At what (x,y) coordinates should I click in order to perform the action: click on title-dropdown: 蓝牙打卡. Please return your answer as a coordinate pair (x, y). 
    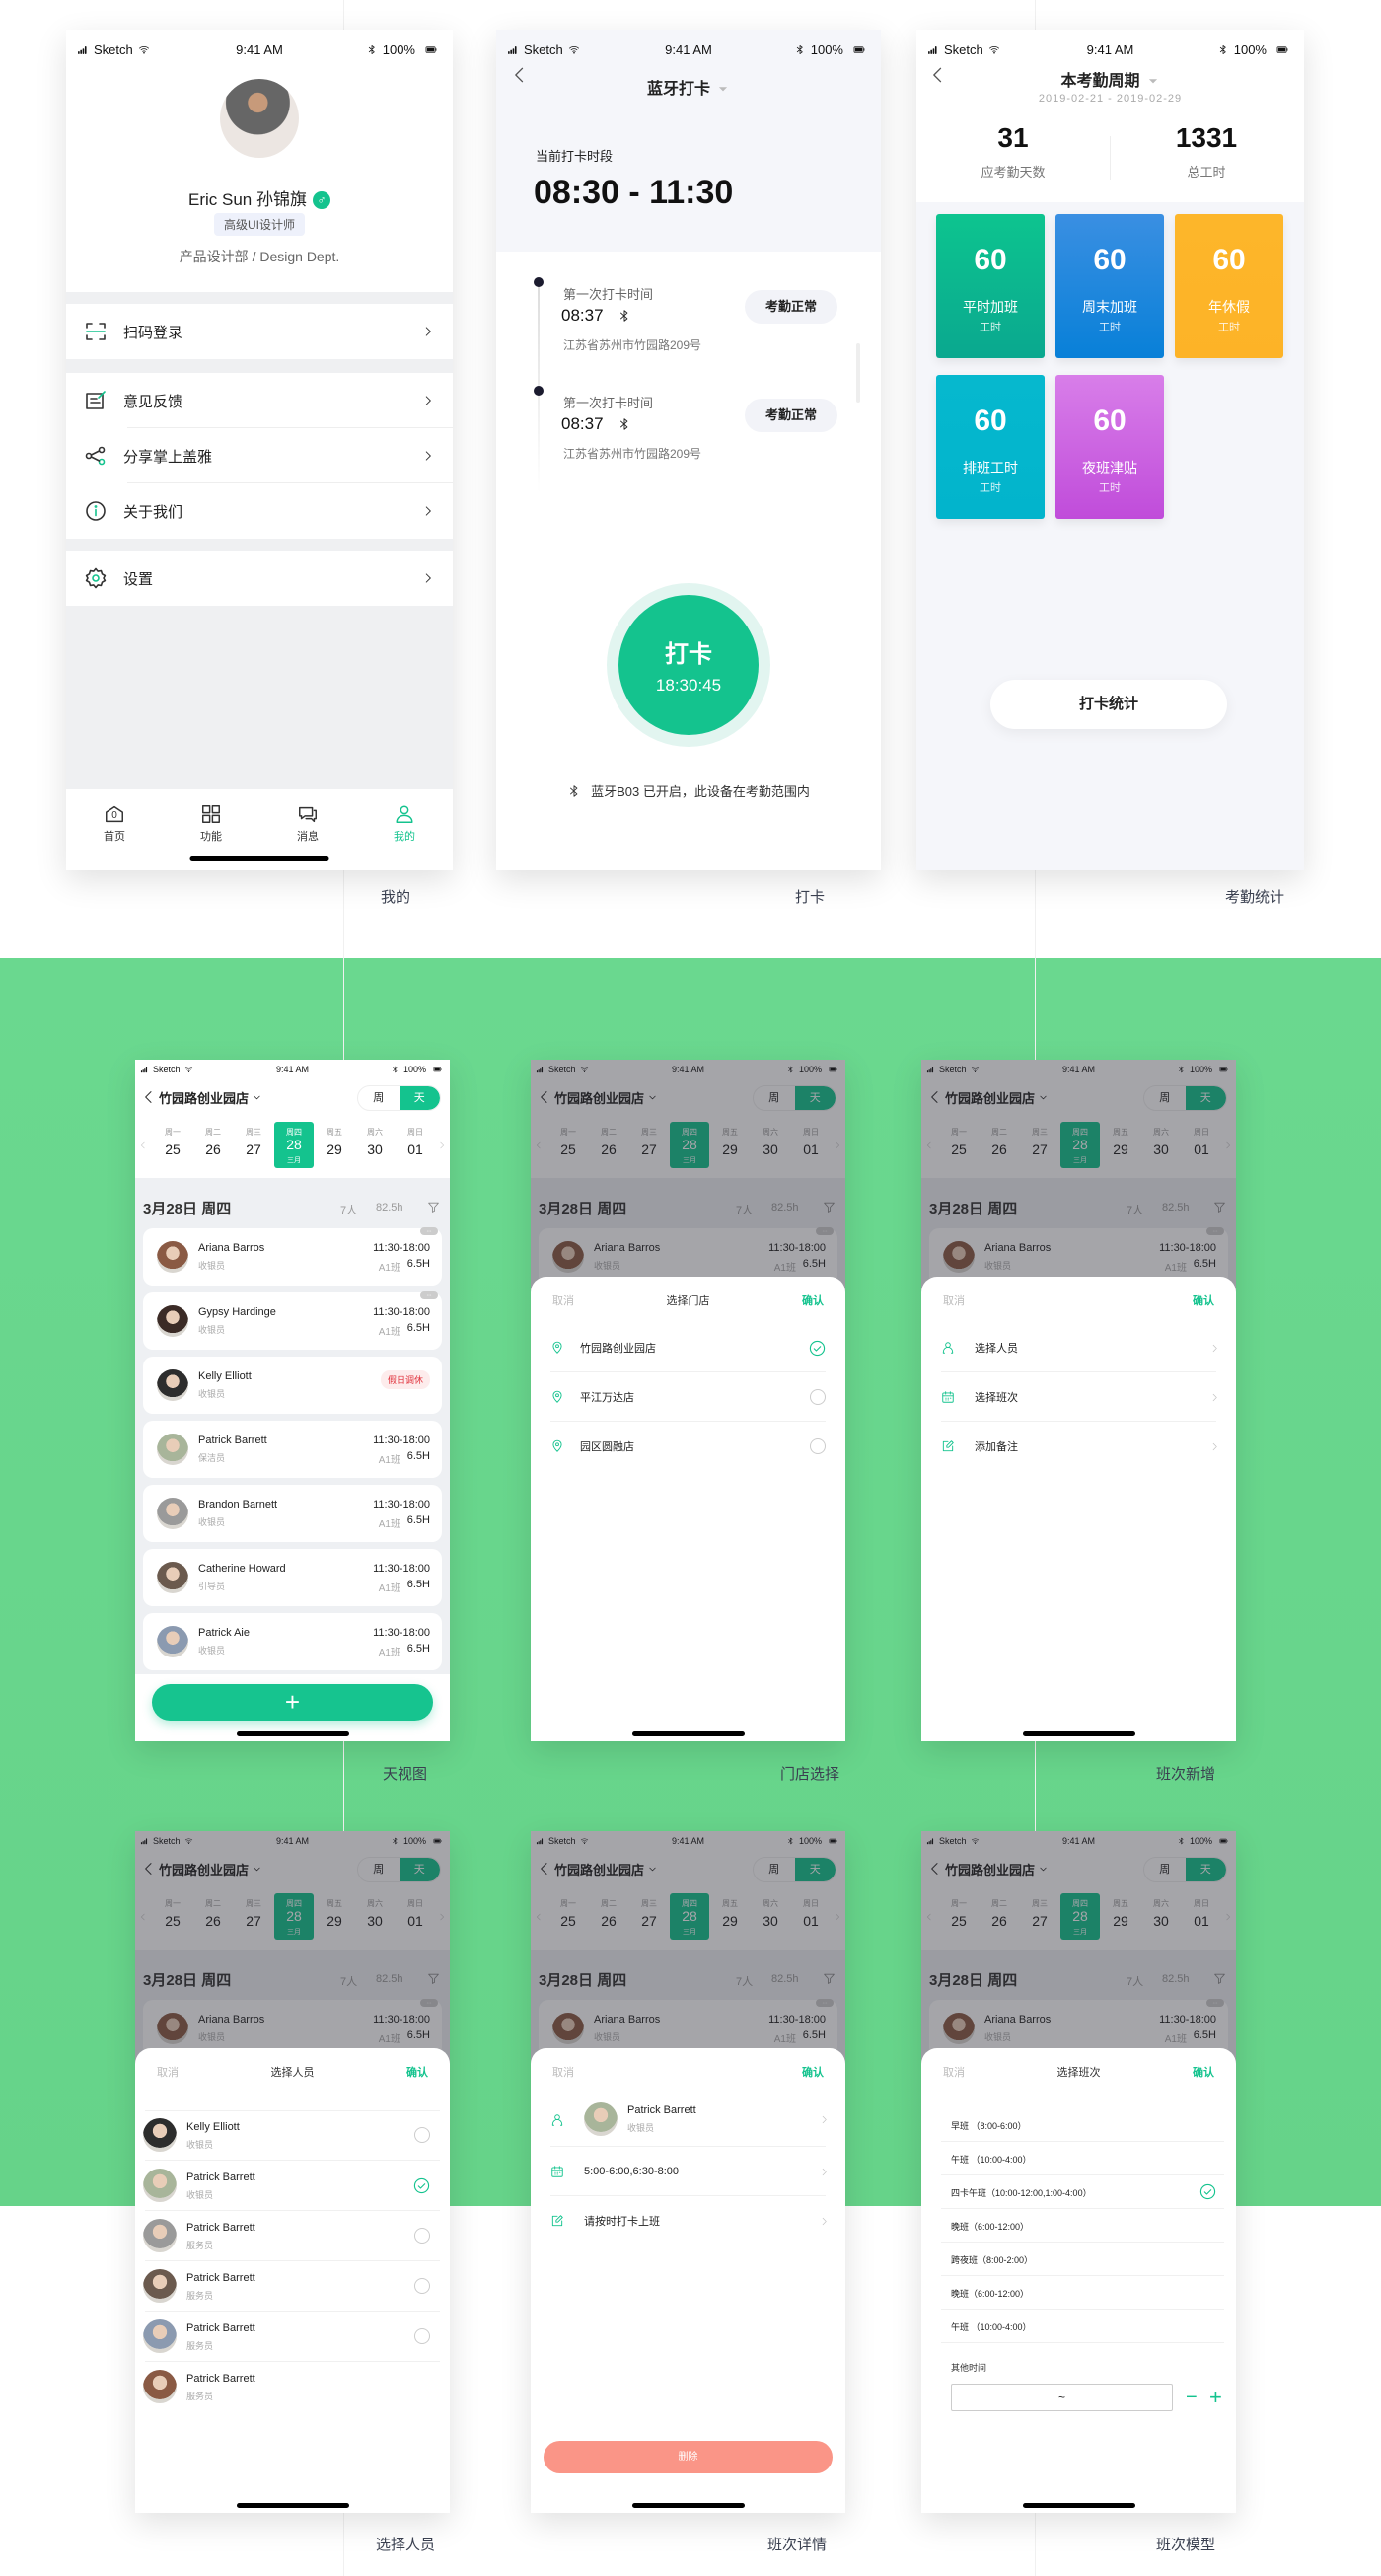
    Looking at the image, I should click on (689, 87).